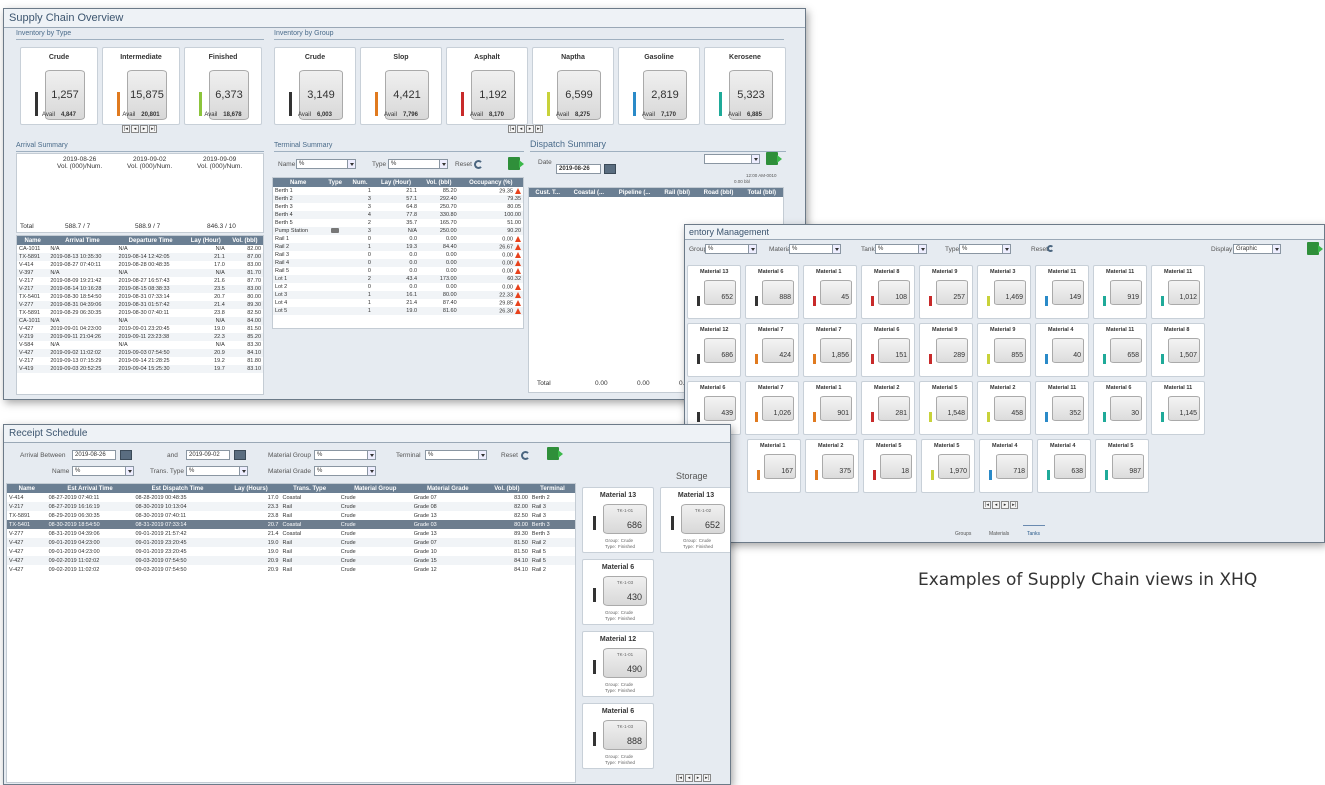  What do you see at coordinates (456, 455) in the screenshot?
I see `terminal-select: %` at bounding box center [456, 455].